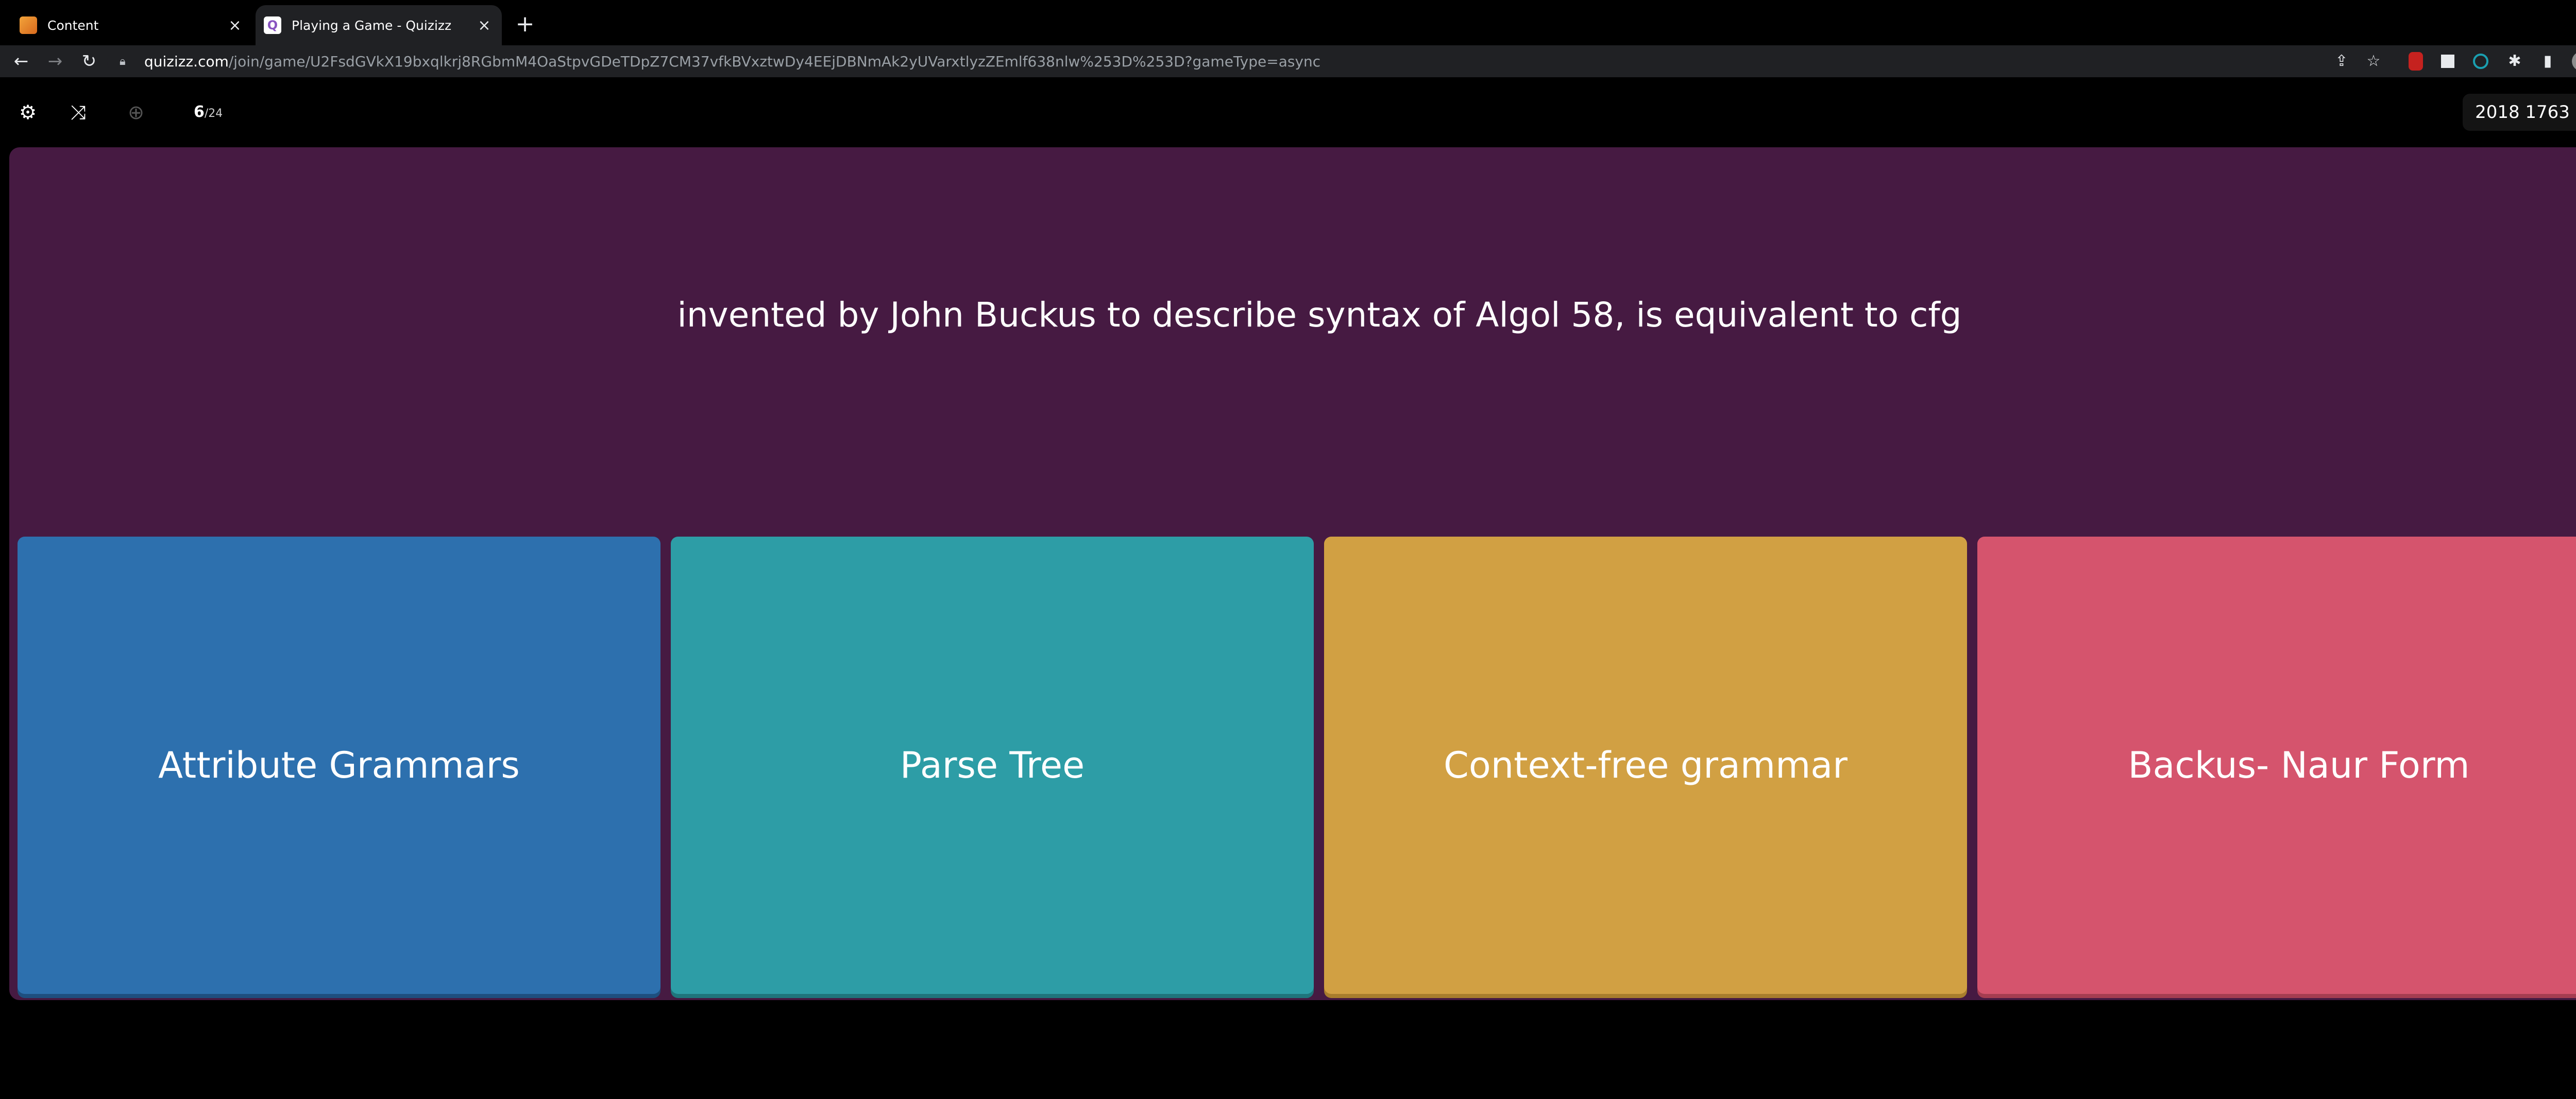  I want to click on game-top-bar: ⚙ ⤨ ⊕ 6/24 2018 1763 ⛶, so click(1288, 112).